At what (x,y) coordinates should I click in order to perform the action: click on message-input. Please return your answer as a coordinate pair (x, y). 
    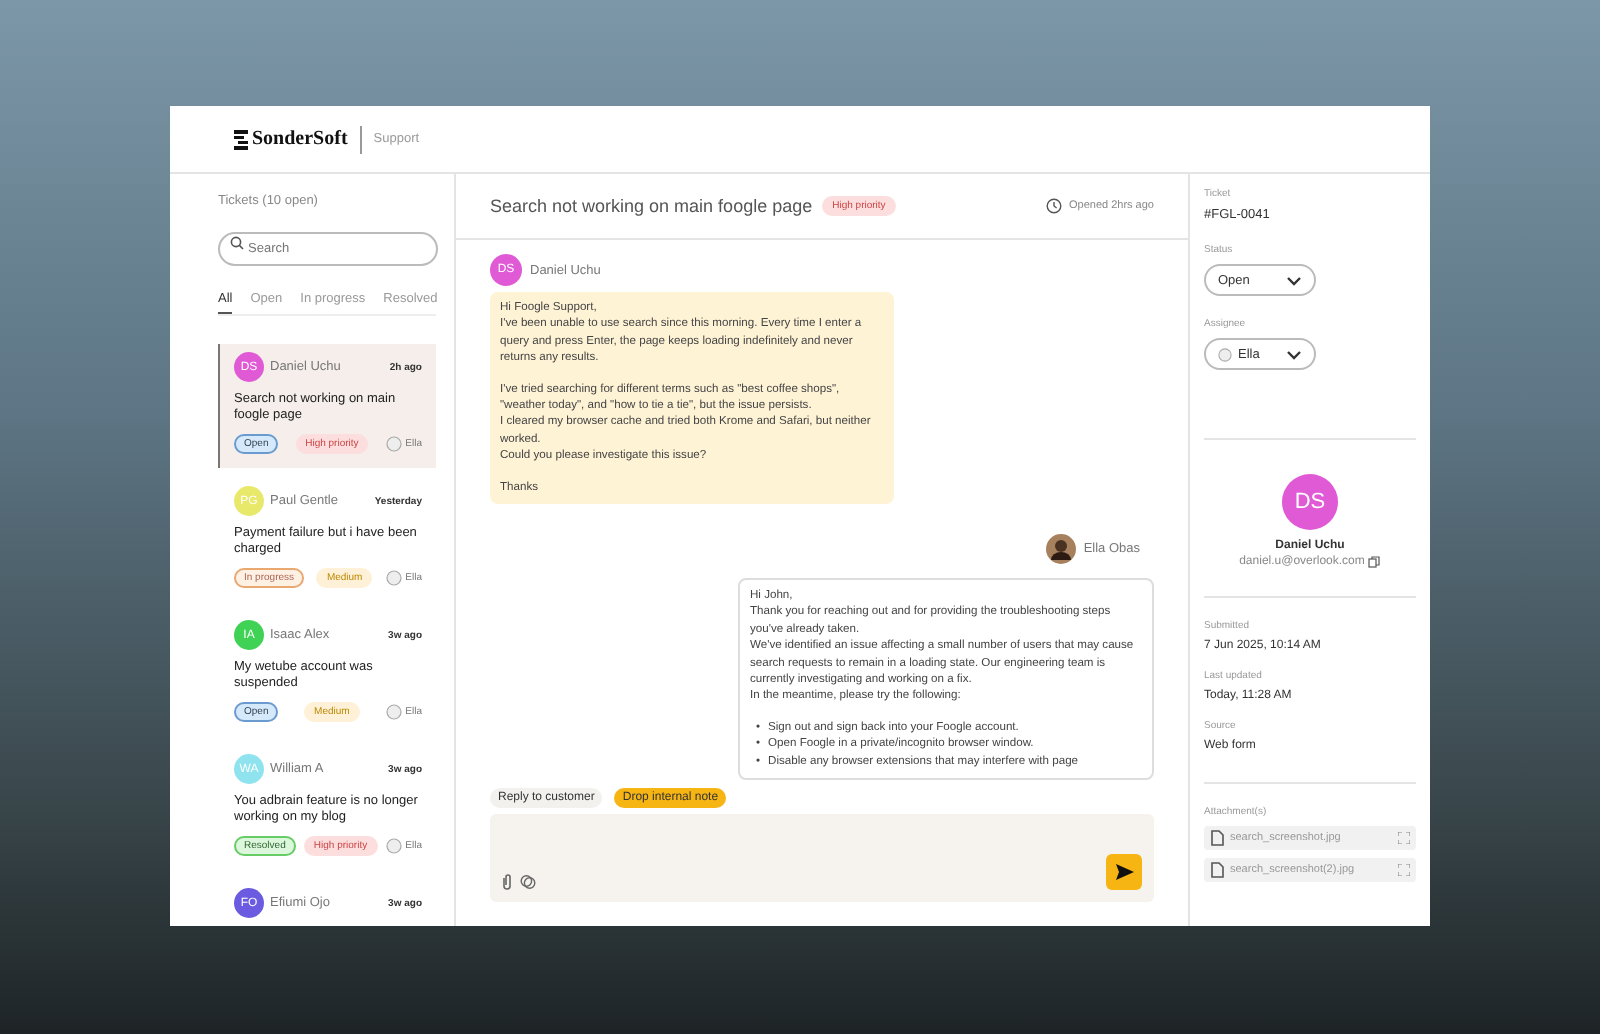
    Looking at the image, I should click on (822, 858).